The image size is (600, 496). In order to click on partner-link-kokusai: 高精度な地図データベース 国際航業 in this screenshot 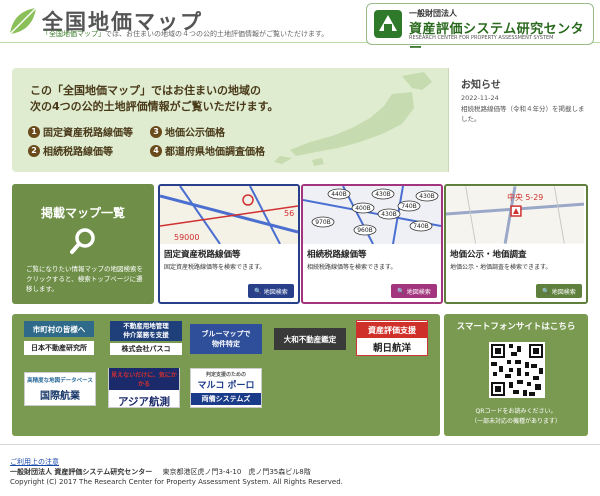, I will do `click(60, 389)`.